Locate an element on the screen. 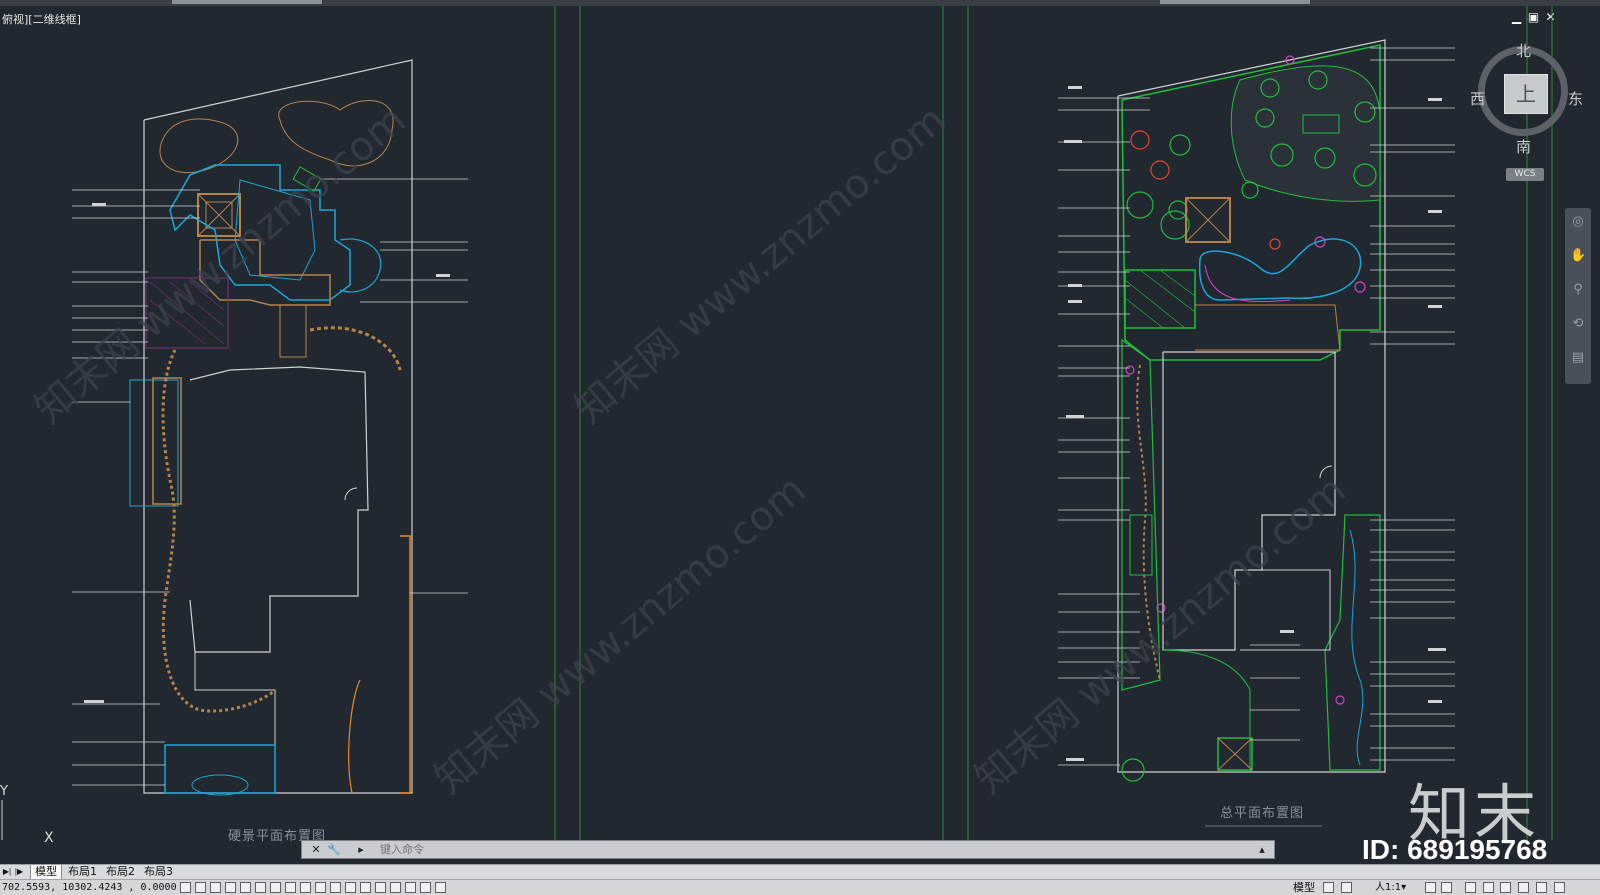 This screenshot has width=1600, height=895. lineweight-icon is located at coordinates (335, 887).